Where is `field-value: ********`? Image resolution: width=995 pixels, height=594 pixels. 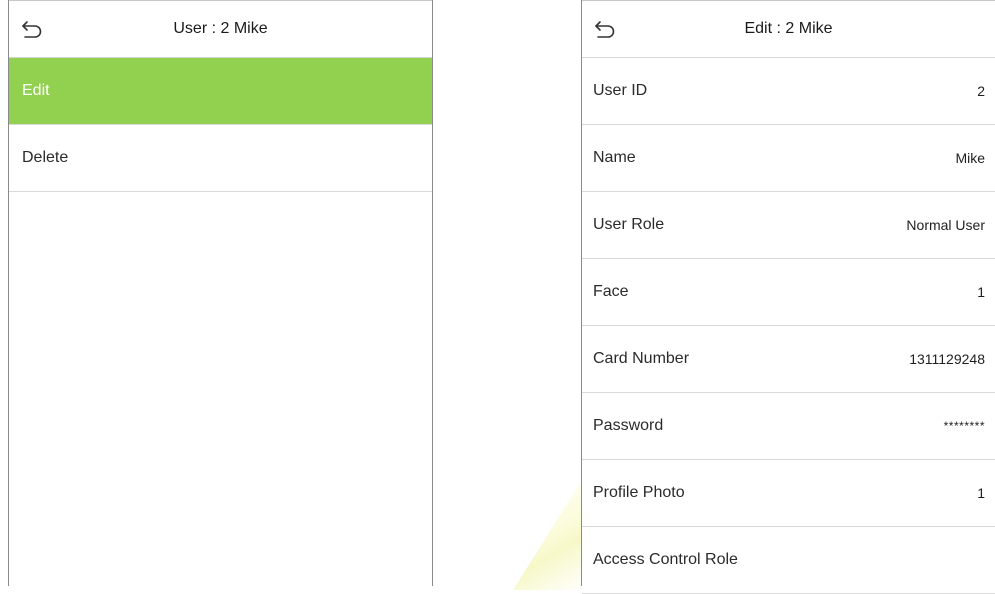 field-value: ******** is located at coordinates (964, 426).